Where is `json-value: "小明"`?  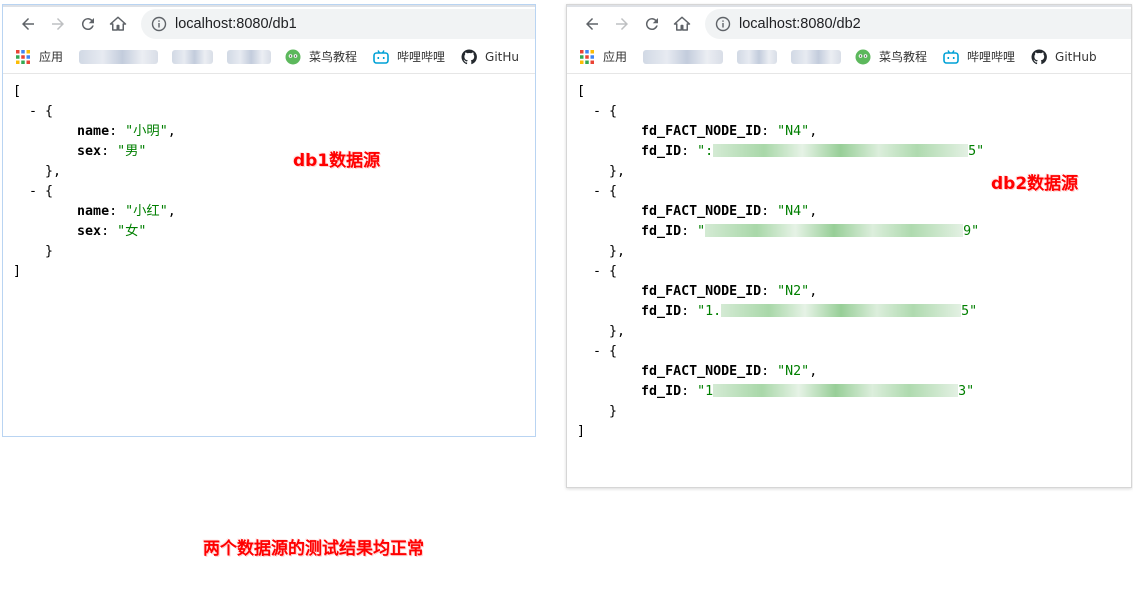 json-value: "小明" is located at coordinates (146, 131).